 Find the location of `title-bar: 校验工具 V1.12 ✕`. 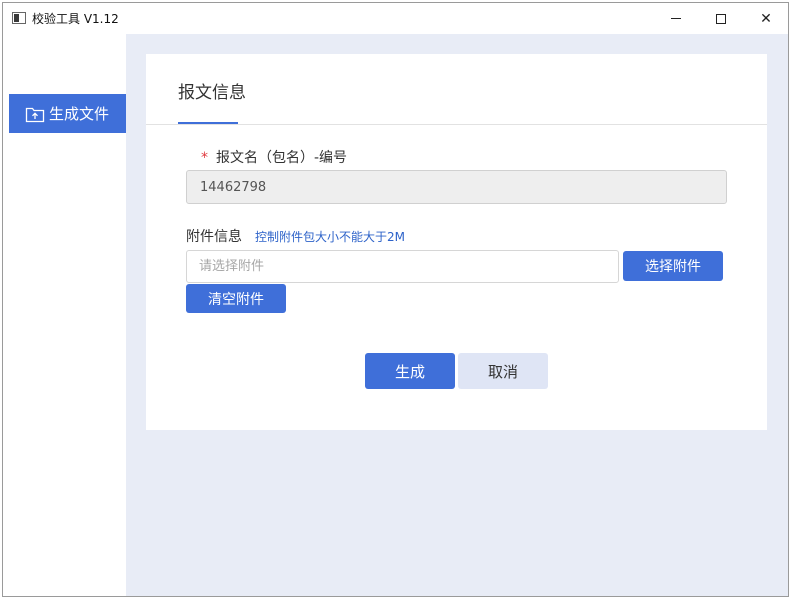

title-bar: 校验工具 V1.12 ✕ is located at coordinates (395, 18).